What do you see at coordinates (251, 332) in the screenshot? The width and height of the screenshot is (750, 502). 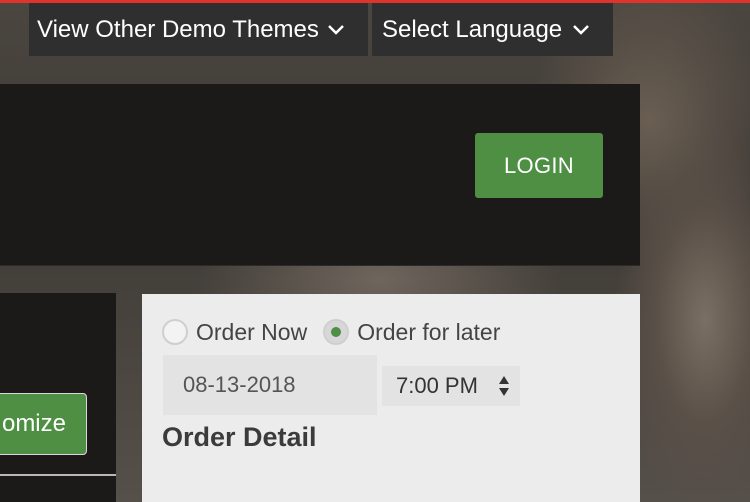 I see `order-now-label: Order Now` at bounding box center [251, 332].